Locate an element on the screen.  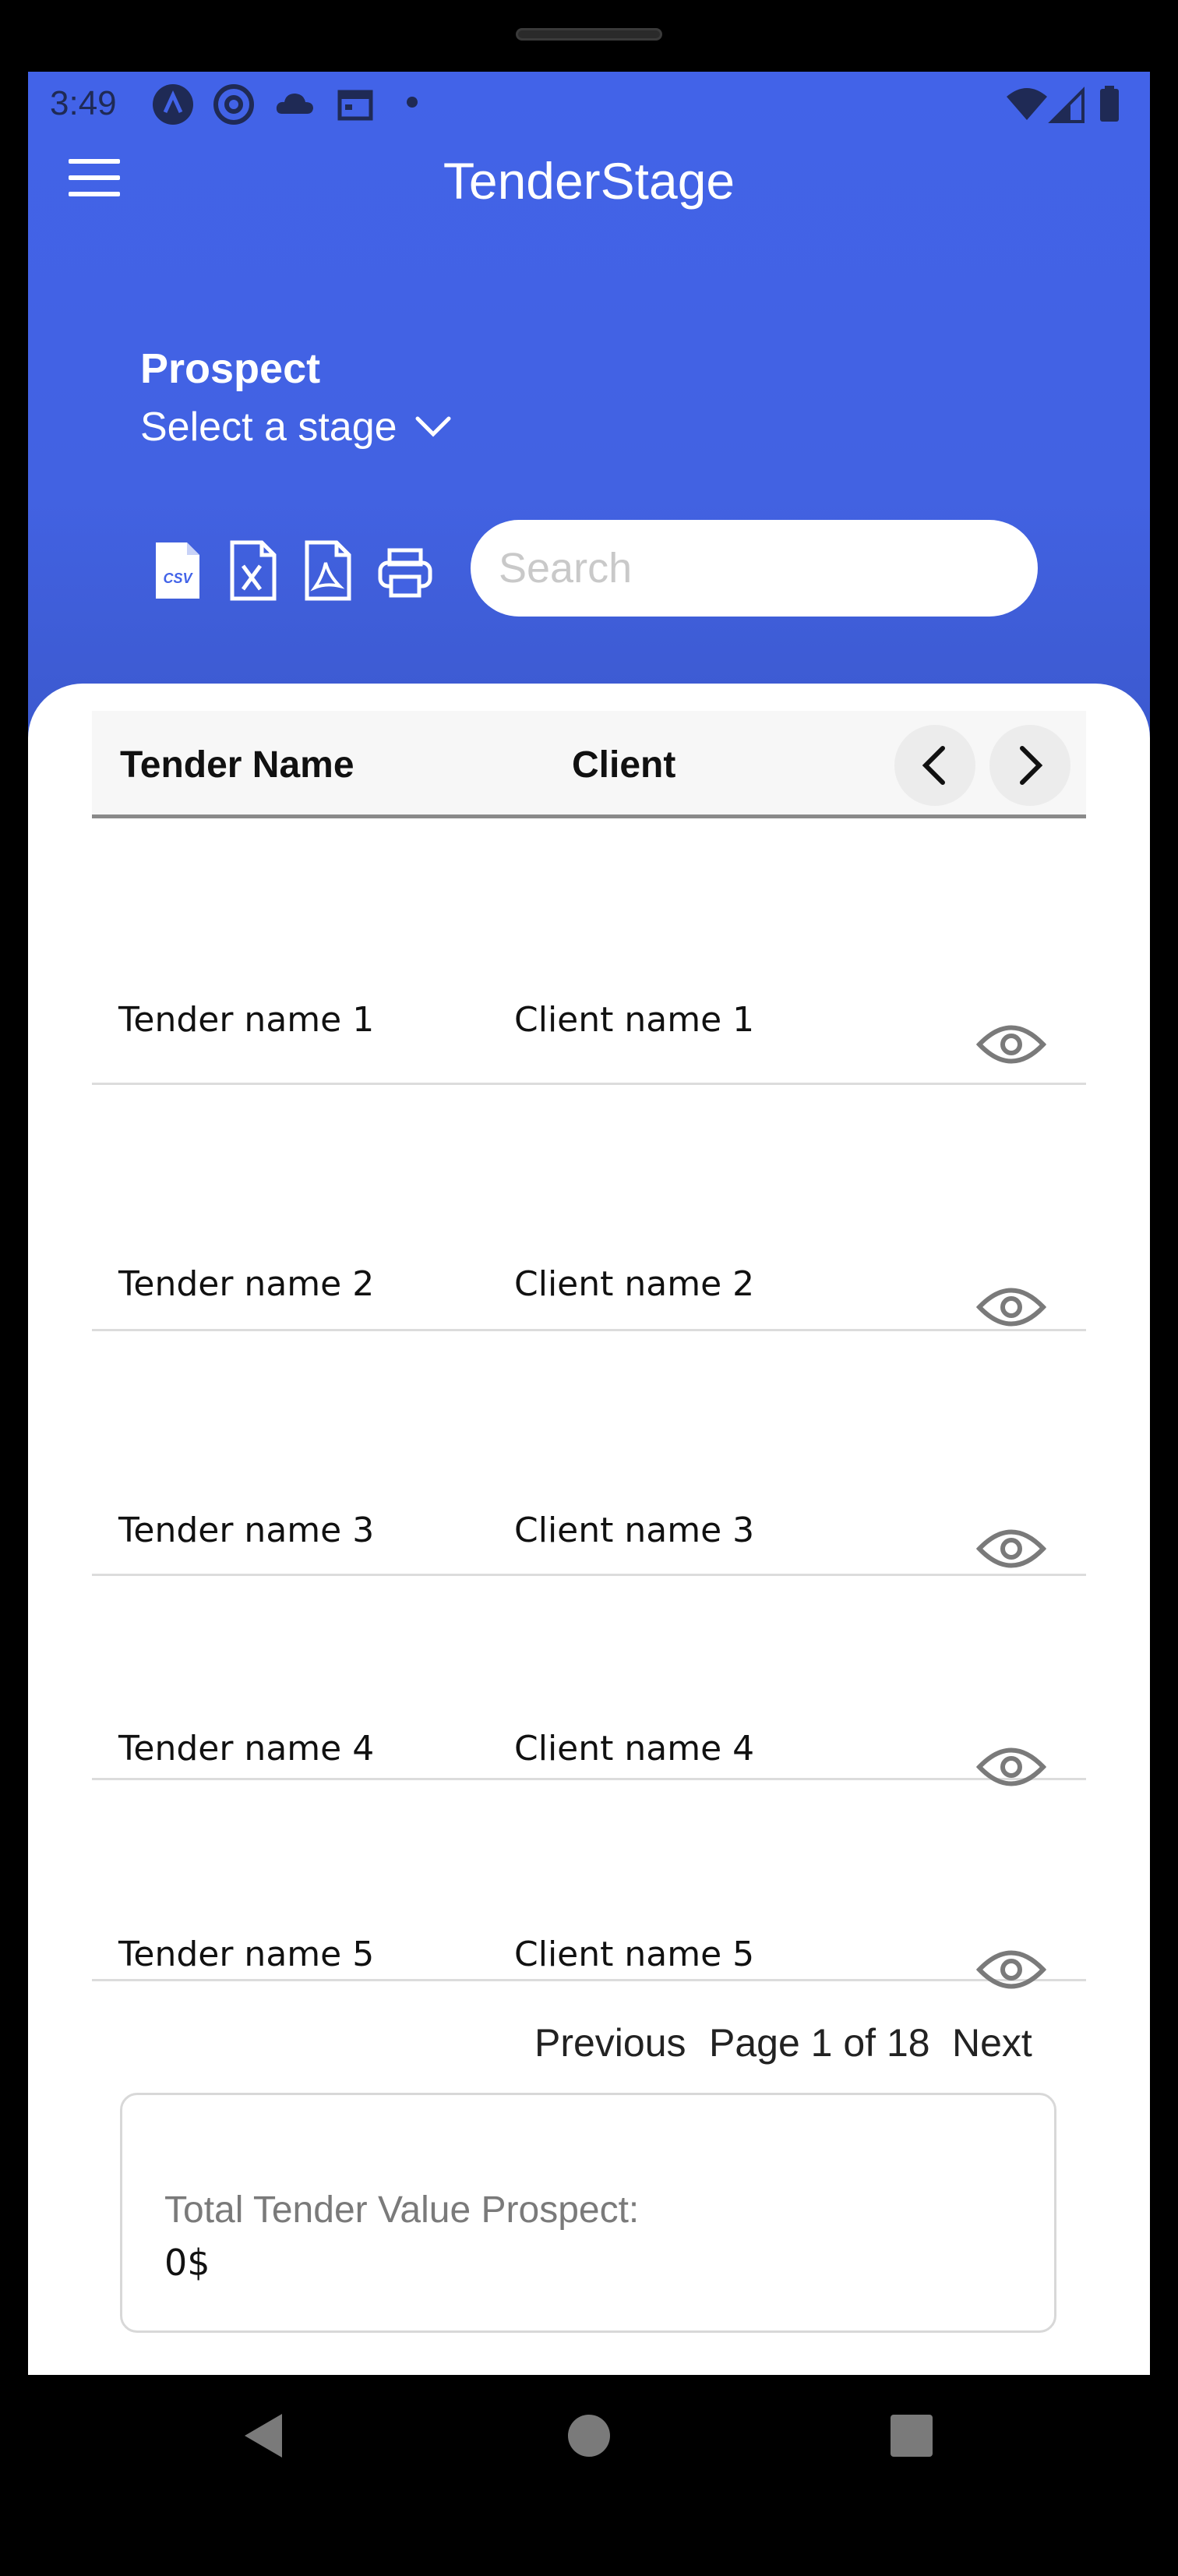
svg-text: CSV is located at coordinates (178, 578).